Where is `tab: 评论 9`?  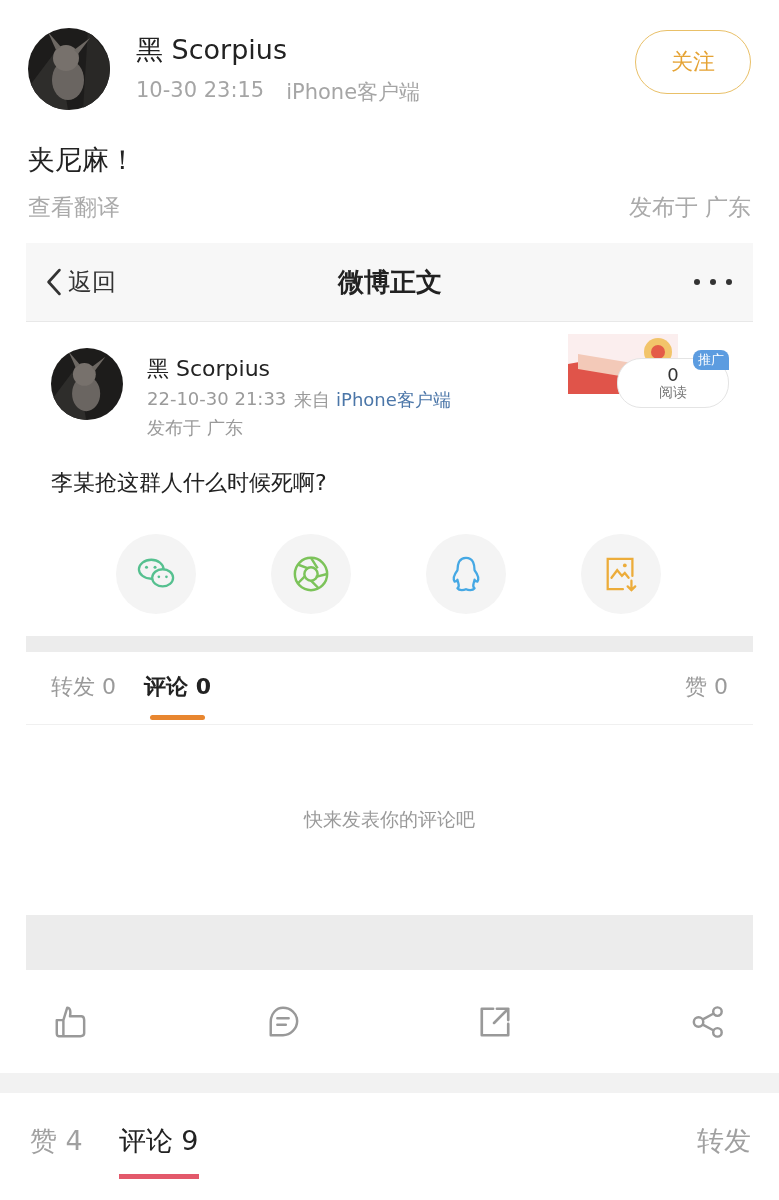 tab: 评论 9 is located at coordinates (158, 1151).